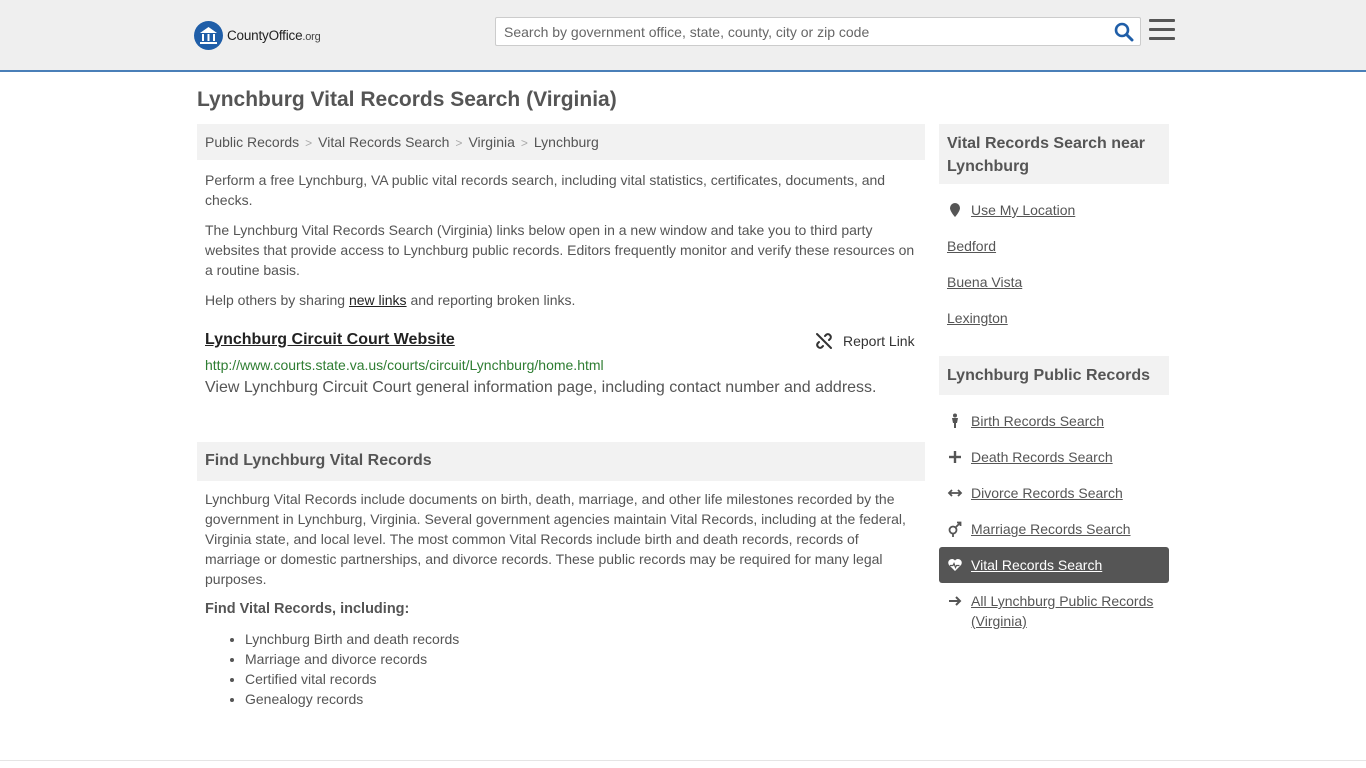 The width and height of the screenshot is (1366, 768). I want to click on use-my-location-link: Use My Location, so click(1023, 210).